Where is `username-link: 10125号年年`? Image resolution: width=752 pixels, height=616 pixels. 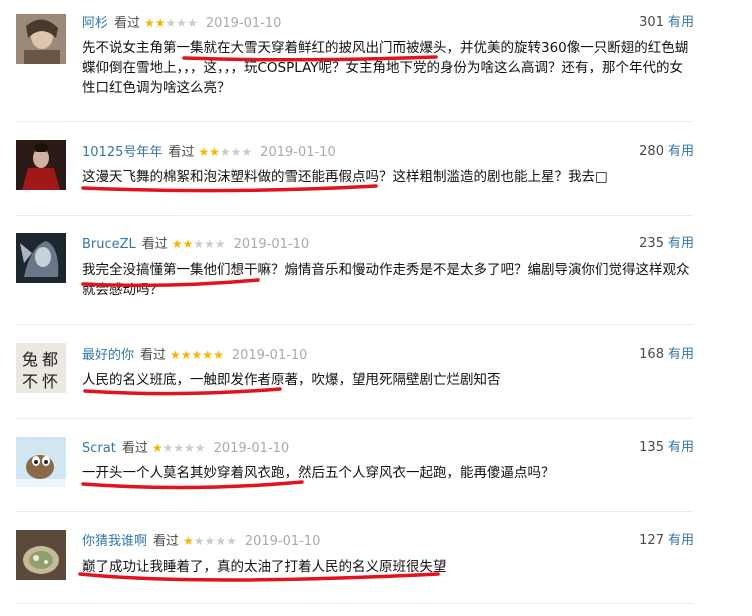
username-link: 10125号年年 is located at coordinates (122, 152).